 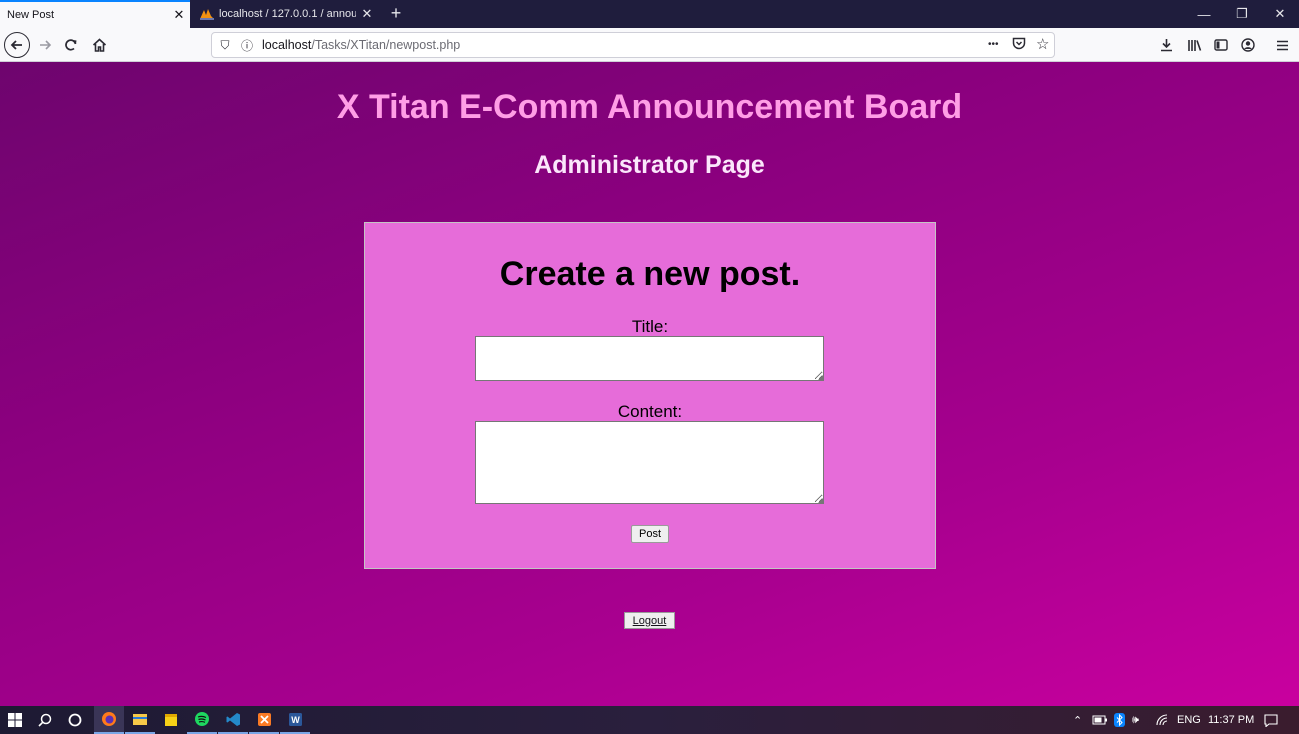 I want to click on windows-taskbar: W ⌃ 🕪 ENG 11:37 PM, so click(x=649, y=720).